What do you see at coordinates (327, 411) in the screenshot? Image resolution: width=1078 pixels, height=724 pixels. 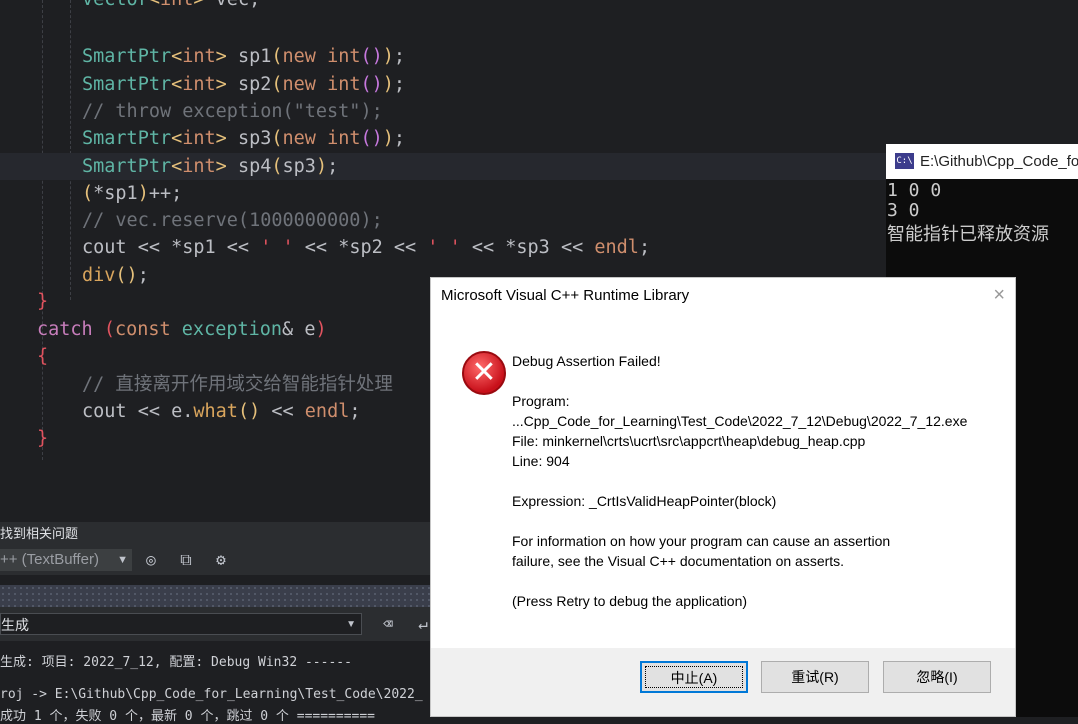 I see `code-token: endl` at bounding box center [327, 411].